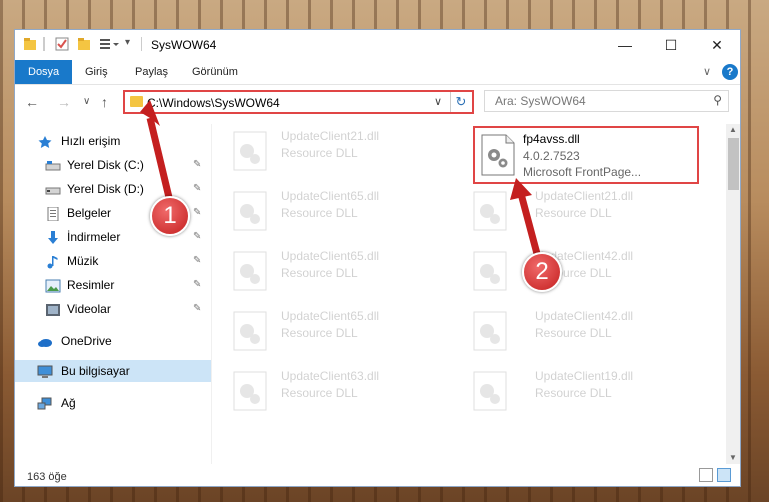 The image size is (769, 502). I want to click on arrow-2-head, so click(521, 189).